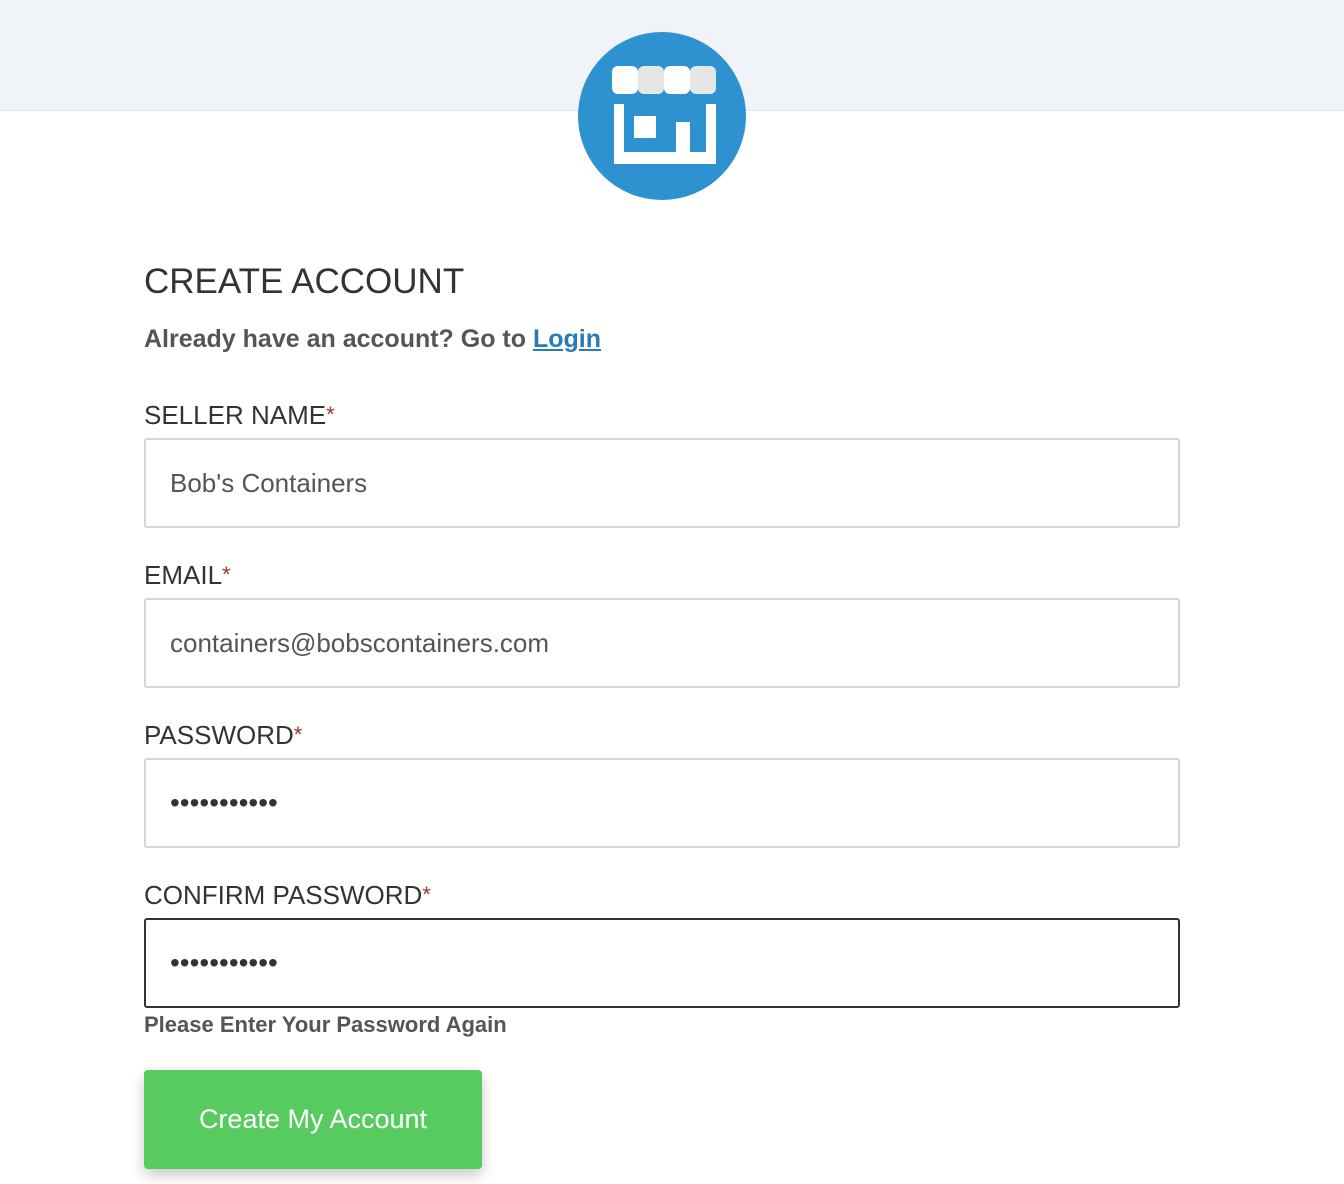 This screenshot has height=1184, width=1344. What do you see at coordinates (662, 963) in the screenshot?
I see `confirm-password-input: •••••••••••` at bounding box center [662, 963].